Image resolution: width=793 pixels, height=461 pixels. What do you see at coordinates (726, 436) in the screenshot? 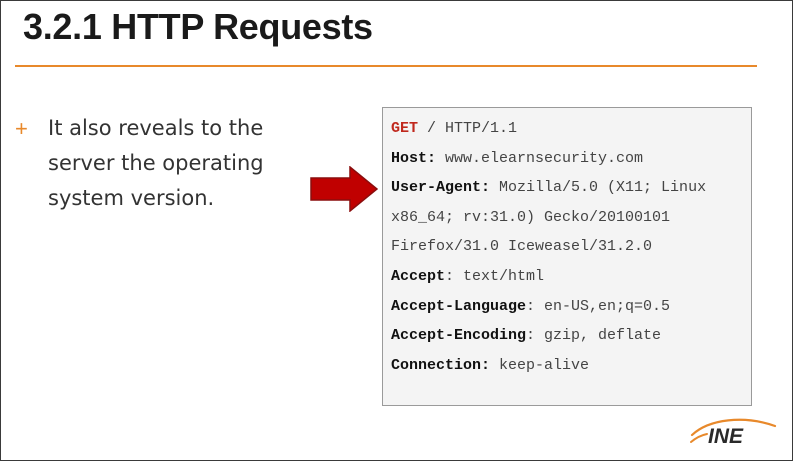
I see `logo-text: INE` at bounding box center [726, 436].